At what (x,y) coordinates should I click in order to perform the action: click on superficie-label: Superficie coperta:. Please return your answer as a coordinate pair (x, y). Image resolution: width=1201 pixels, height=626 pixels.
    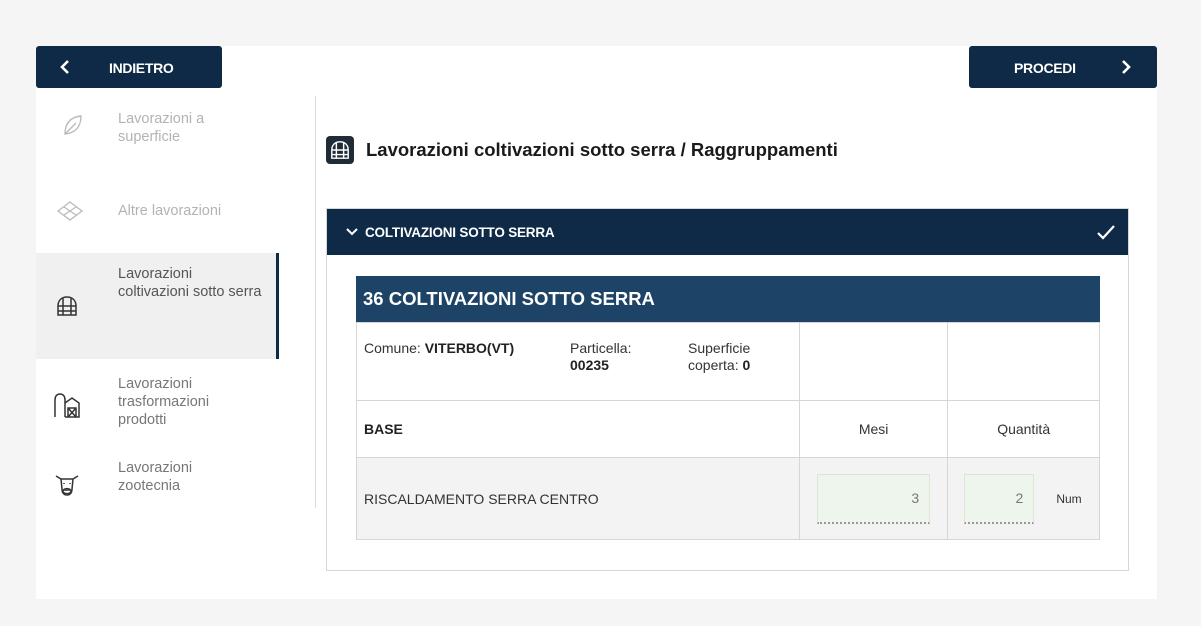
    Looking at the image, I should click on (719, 356).